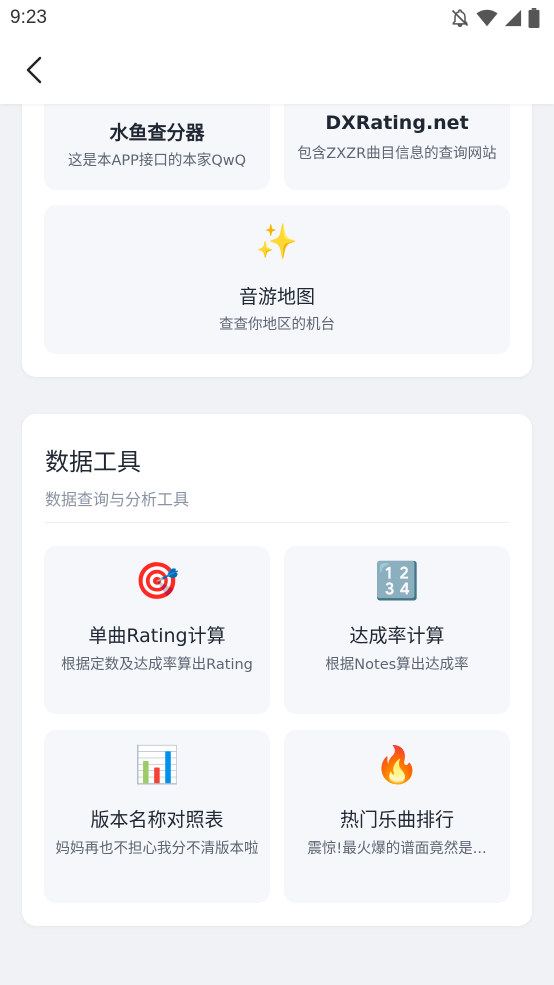  Describe the element at coordinates (460, 18) in the screenshot. I see `notifications-off-icon` at that location.